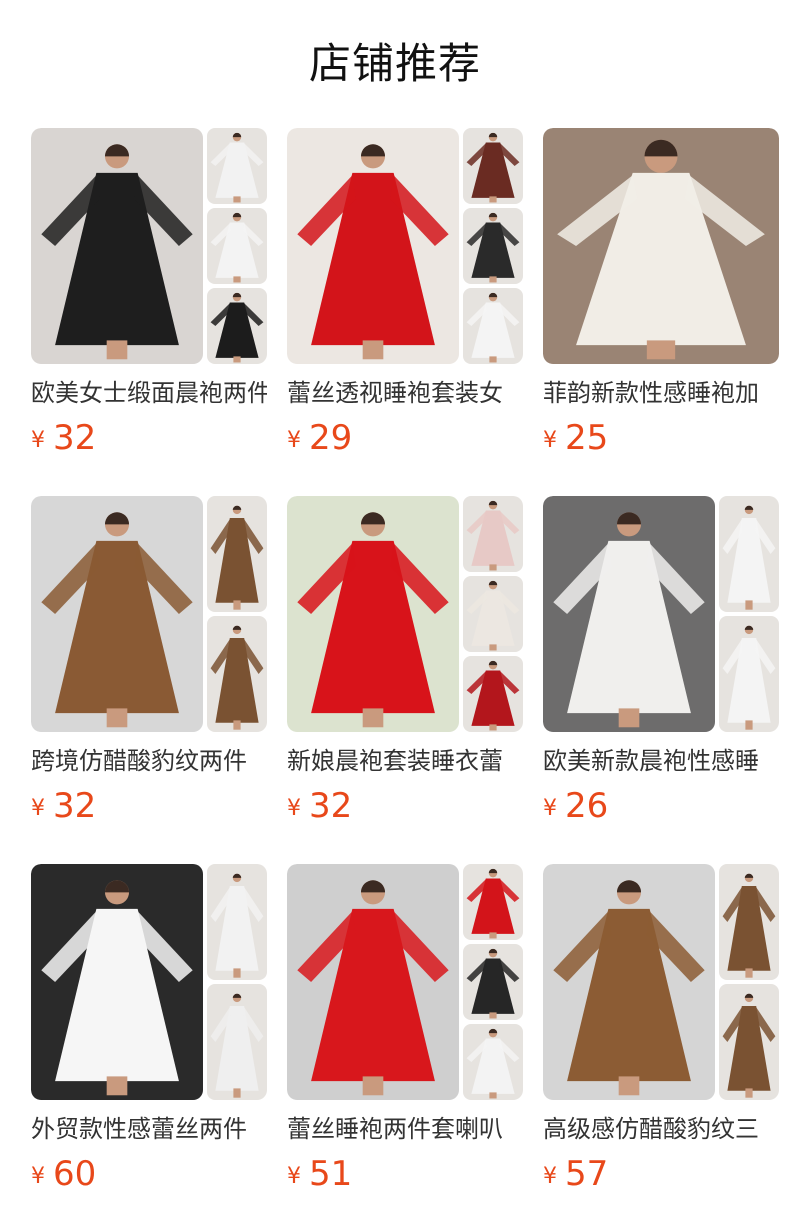  What do you see at coordinates (149, 1129) in the screenshot?
I see `product-name: 外贸款性感蕾丝两件` at bounding box center [149, 1129].